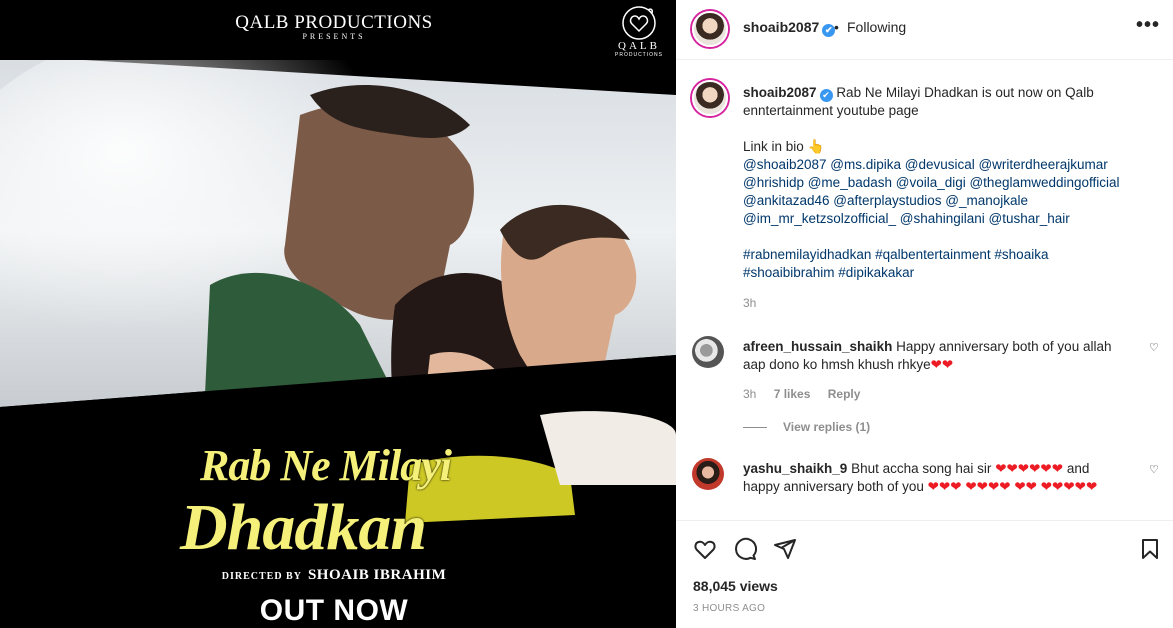 The height and width of the screenshot is (628, 1173). I want to click on post-actions: 88,045 views 3 HOURS AGO, so click(924, 574).